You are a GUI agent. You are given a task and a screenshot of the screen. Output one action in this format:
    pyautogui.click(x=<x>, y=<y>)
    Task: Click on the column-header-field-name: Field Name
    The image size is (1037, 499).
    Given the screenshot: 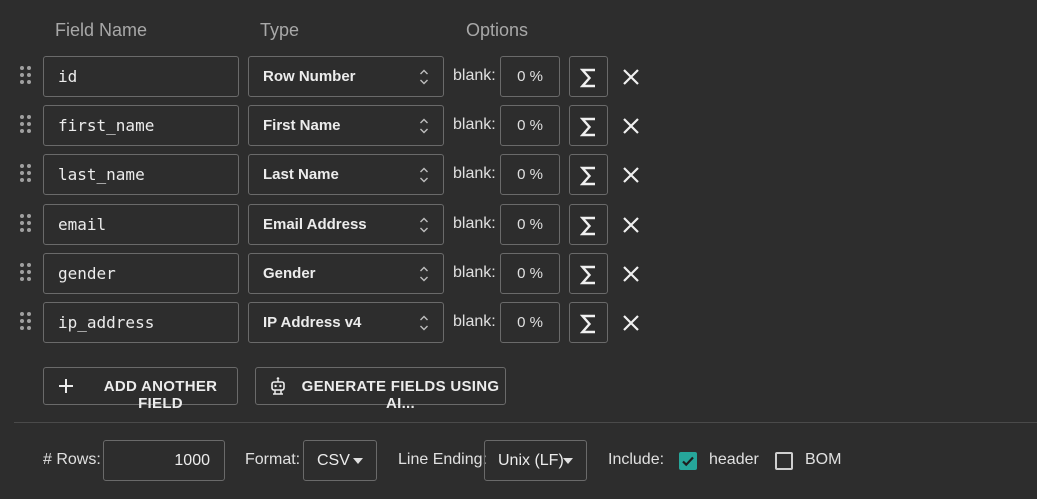 What is the action you would take?
    pyautogui.click(x=101, y=30)
    